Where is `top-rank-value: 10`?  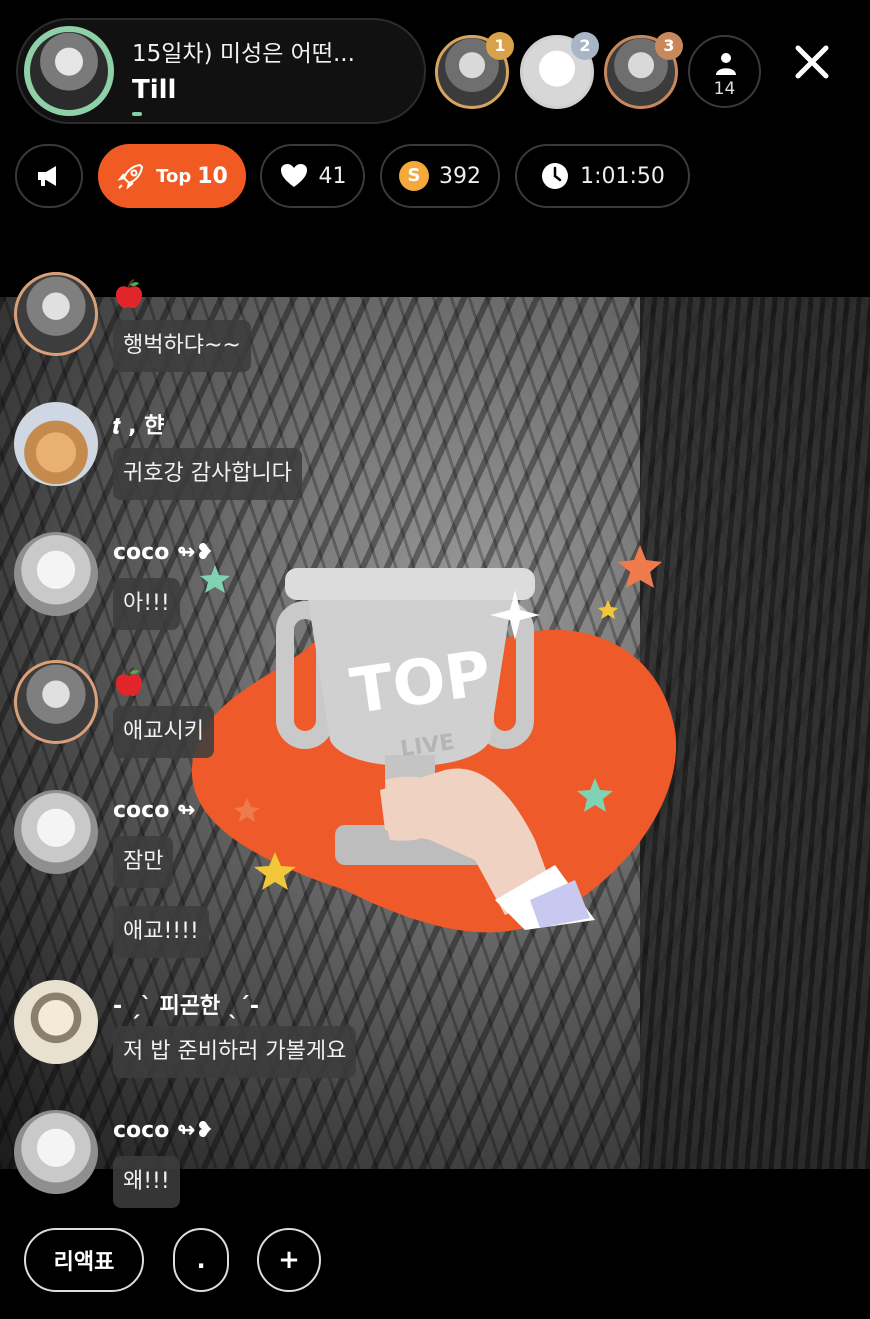
top-rank-value: 10 is located at coordinates (212, 176).